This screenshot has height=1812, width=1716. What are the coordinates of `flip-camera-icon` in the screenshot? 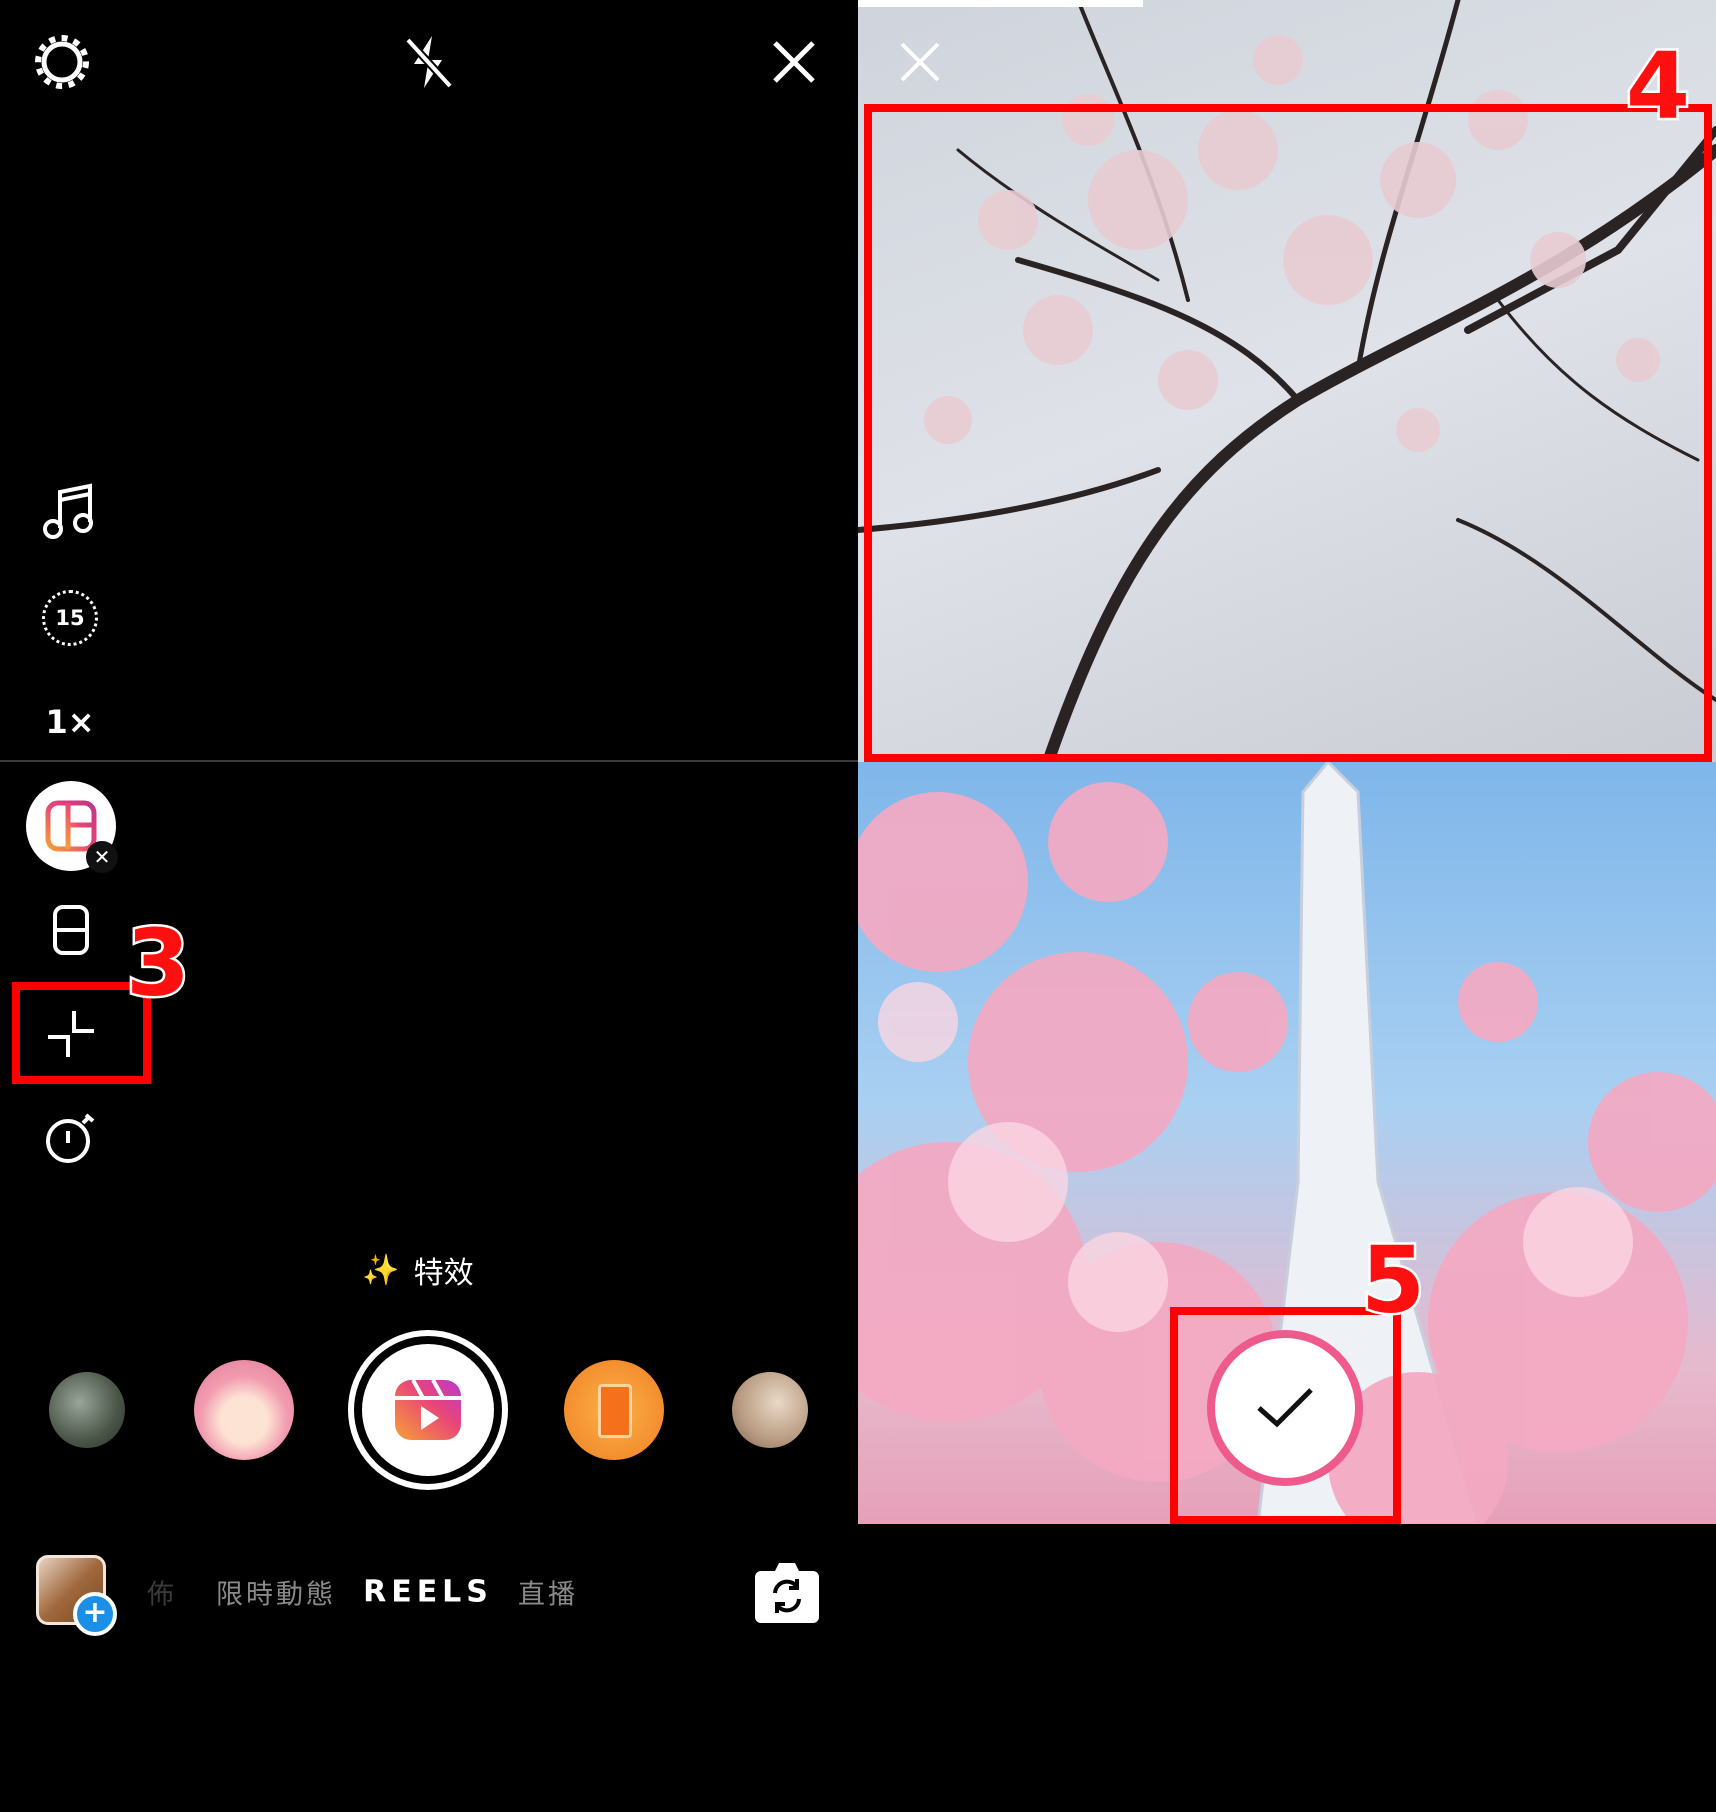 It's located at (787, 1592).